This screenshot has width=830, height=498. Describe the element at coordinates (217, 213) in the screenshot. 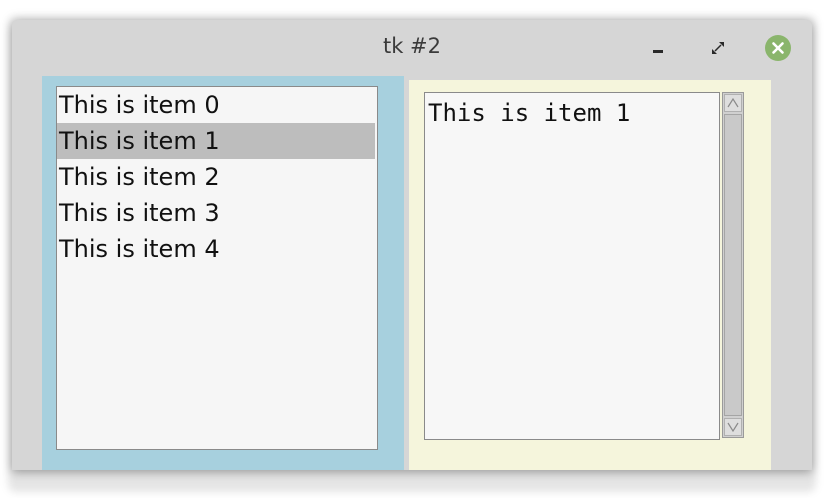

I see `list-item: This is item 3` at that location.